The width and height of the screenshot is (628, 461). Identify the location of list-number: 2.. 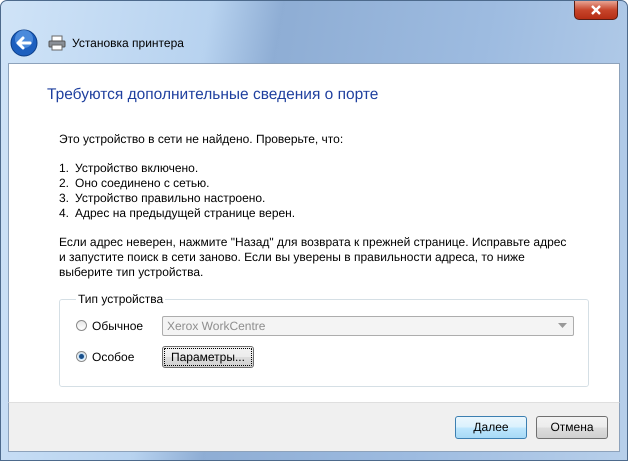
(64, 183).